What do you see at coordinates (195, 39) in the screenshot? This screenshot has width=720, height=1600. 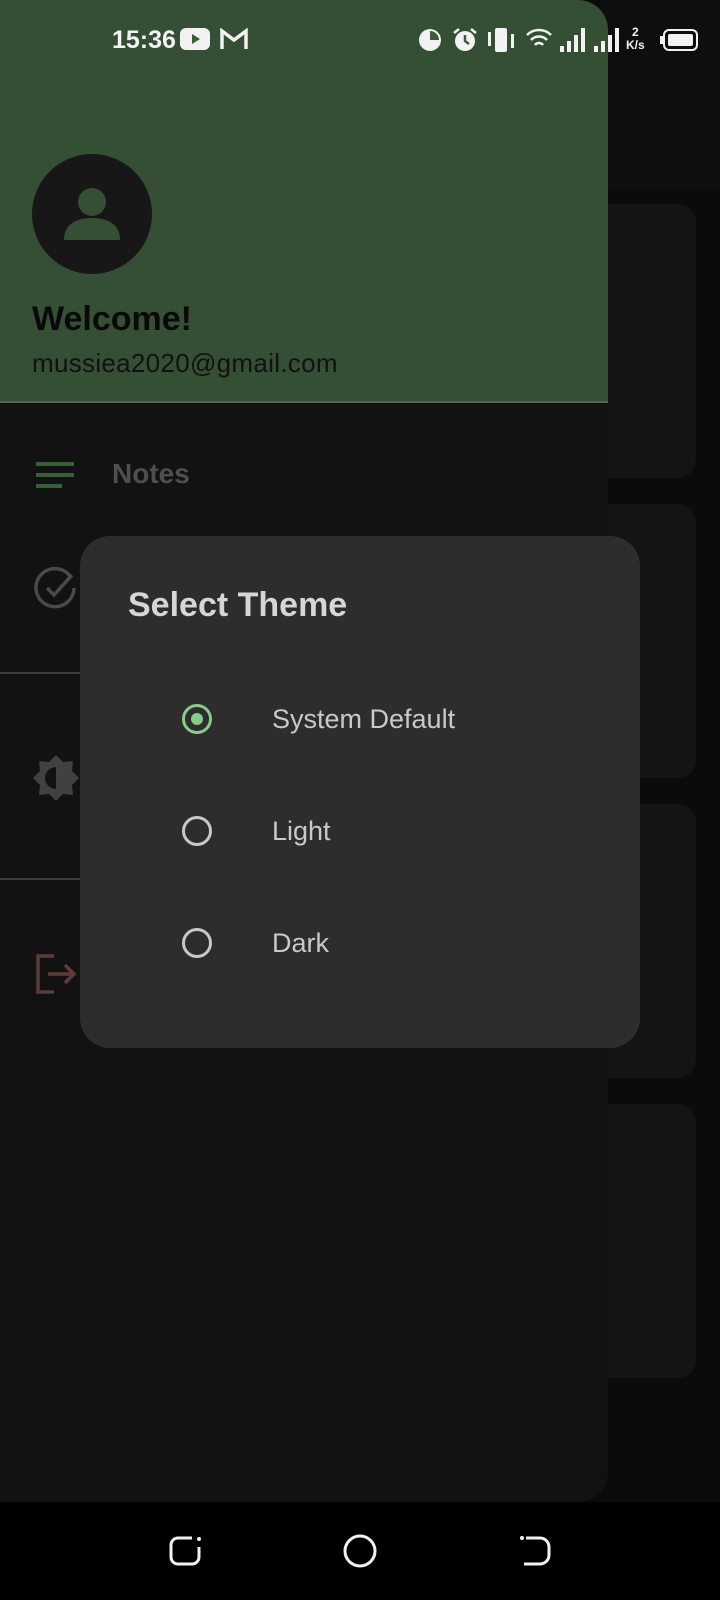 I see `youtube-icon` at bounding box center [195, 39].